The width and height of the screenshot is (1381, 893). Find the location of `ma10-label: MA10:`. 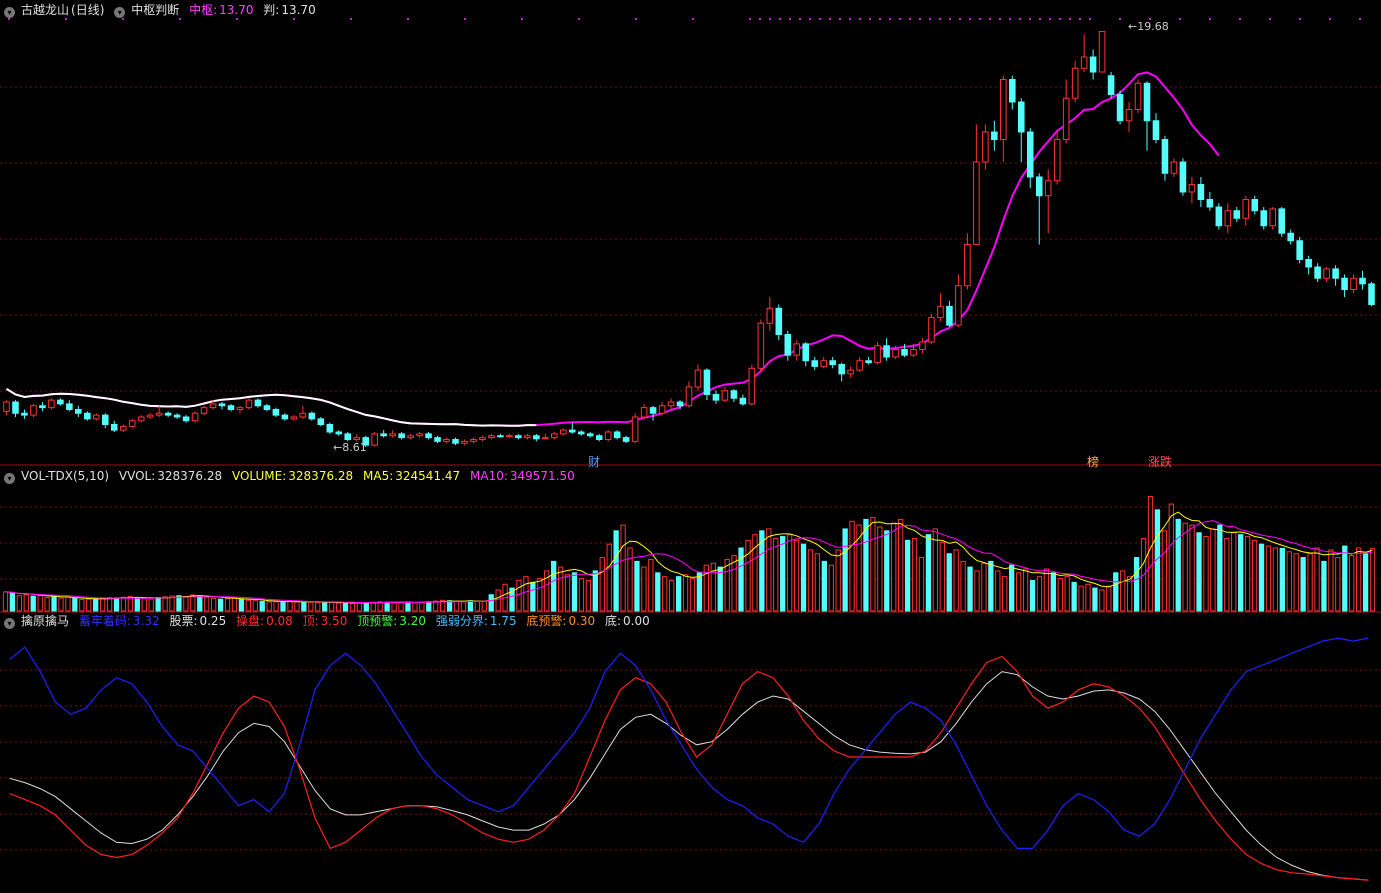

ma10-label: MA10: is located at coordinates (489, 476).